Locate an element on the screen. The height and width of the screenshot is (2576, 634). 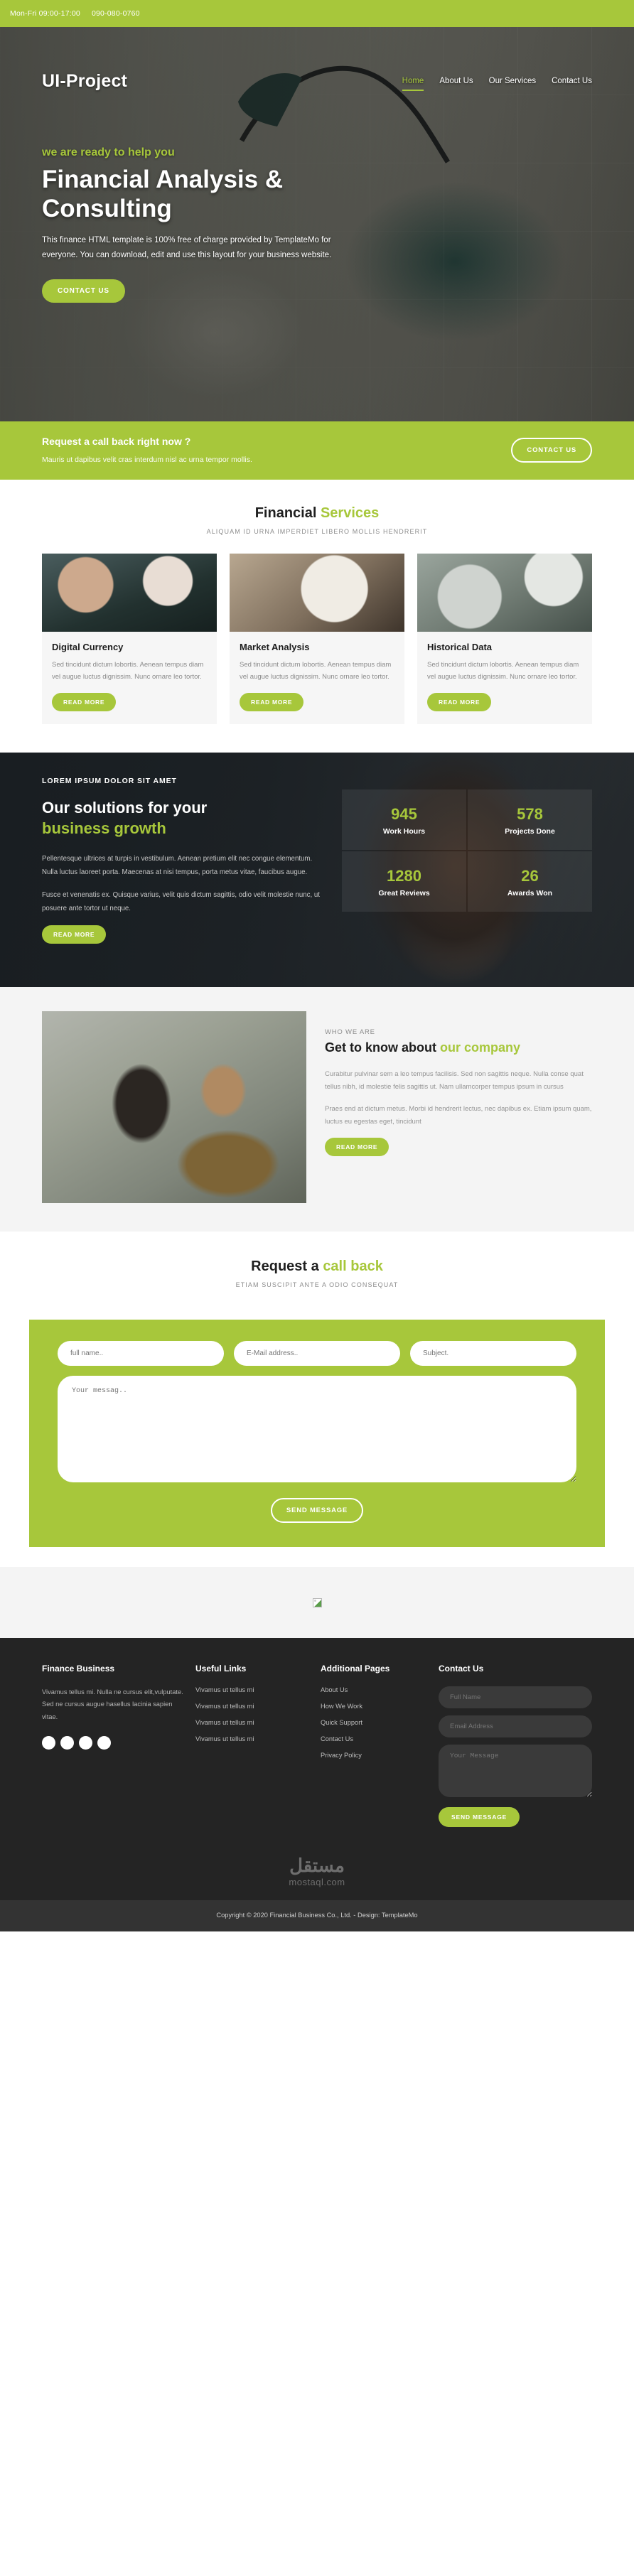
full-name-input is located at coordinates (141, 1354).